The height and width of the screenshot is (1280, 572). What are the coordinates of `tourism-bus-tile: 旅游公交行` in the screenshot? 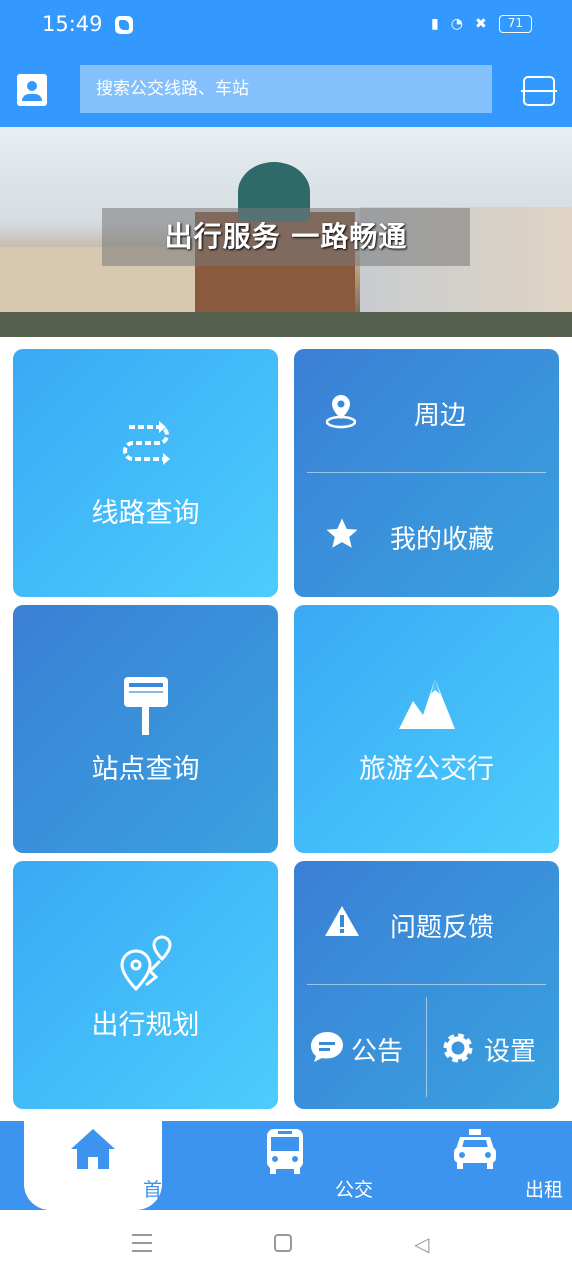 It's located at (426, 729).